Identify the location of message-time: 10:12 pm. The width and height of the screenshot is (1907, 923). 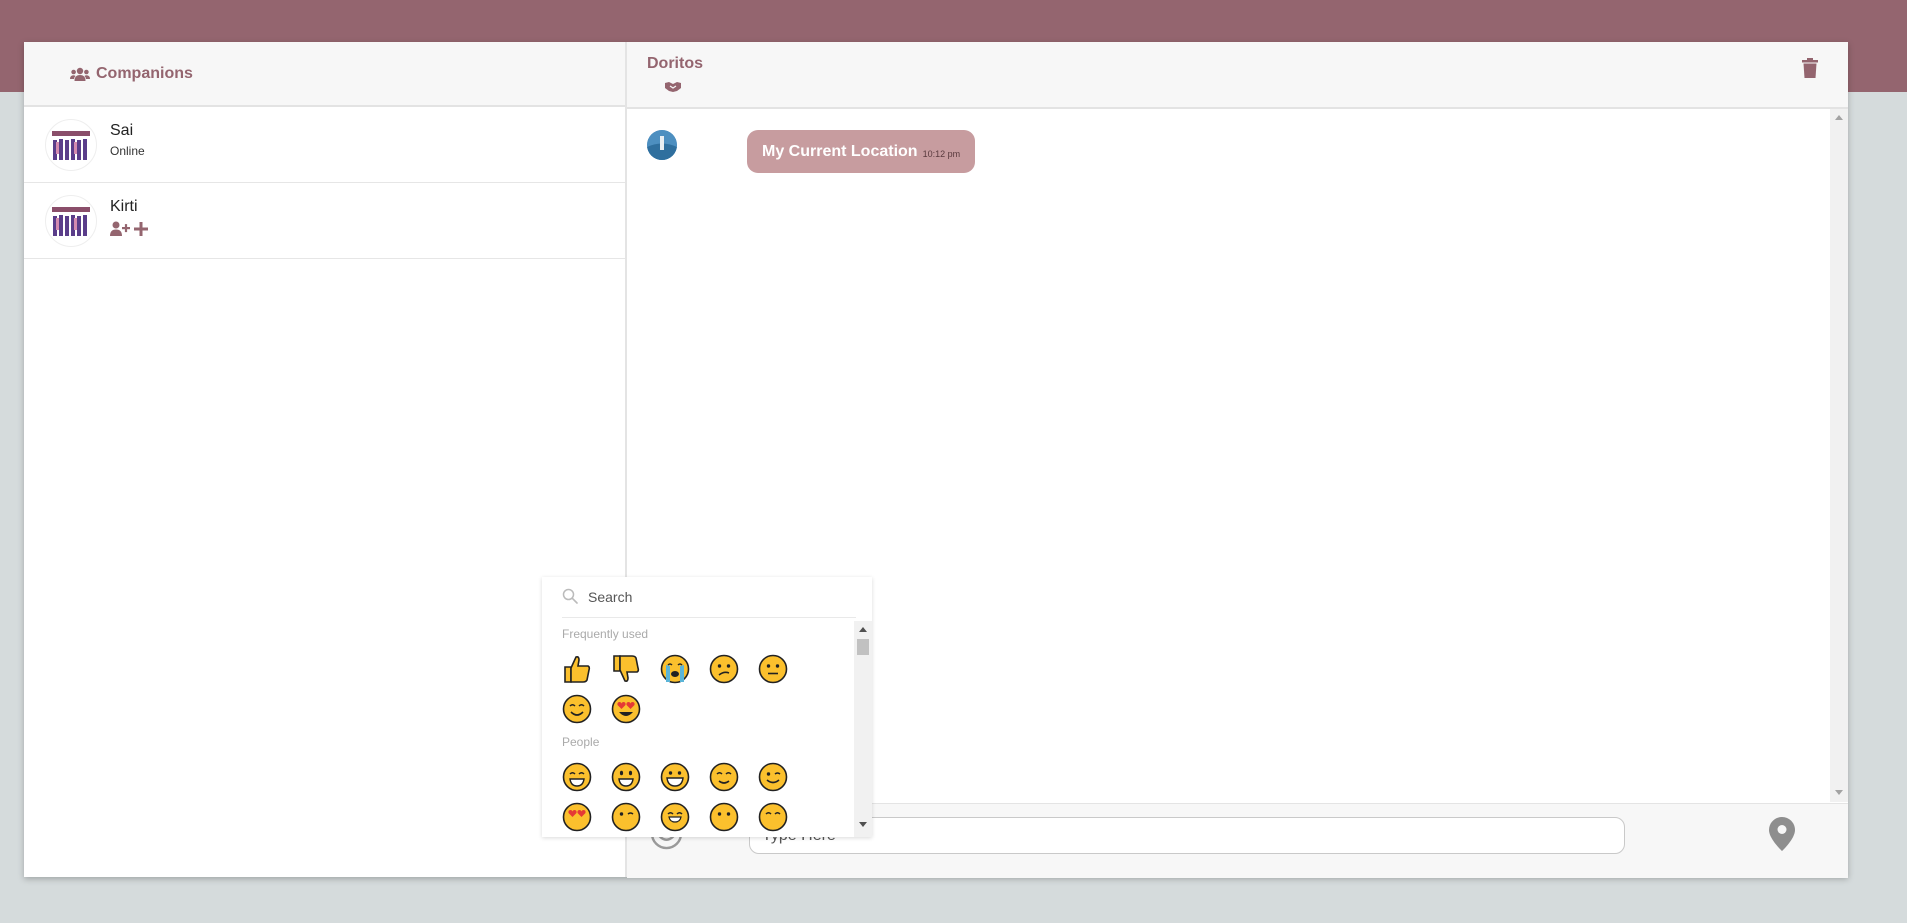
(941, 153).